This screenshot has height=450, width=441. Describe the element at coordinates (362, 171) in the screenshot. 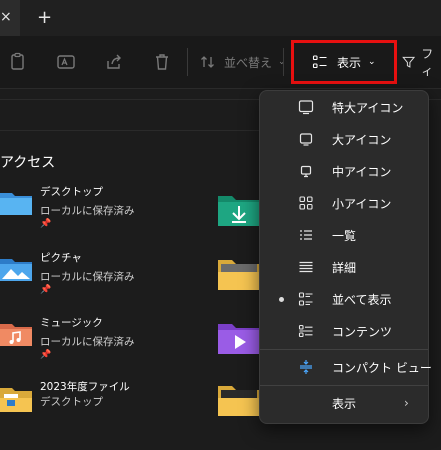

I see `menu-item-label: 中アイコン` at that location.